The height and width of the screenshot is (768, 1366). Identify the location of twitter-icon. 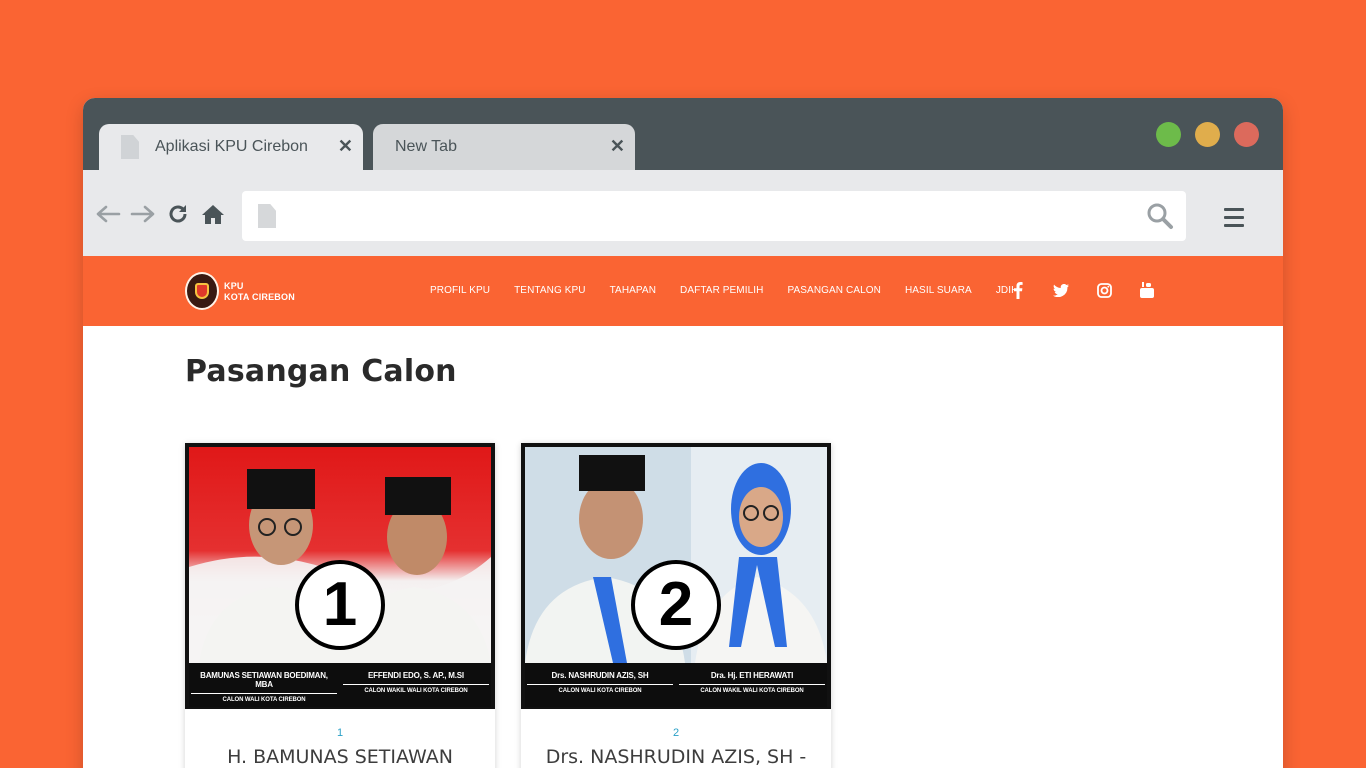
(1061, 290).